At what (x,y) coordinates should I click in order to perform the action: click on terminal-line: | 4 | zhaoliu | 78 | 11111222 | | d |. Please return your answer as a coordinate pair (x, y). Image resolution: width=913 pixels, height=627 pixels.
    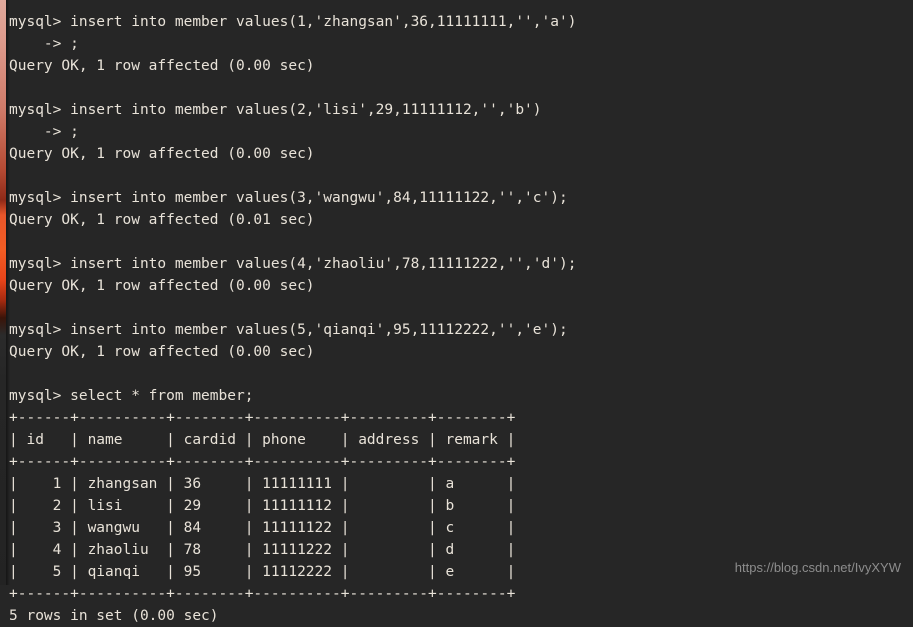
    Looking at the image, I should click on (262, 550).